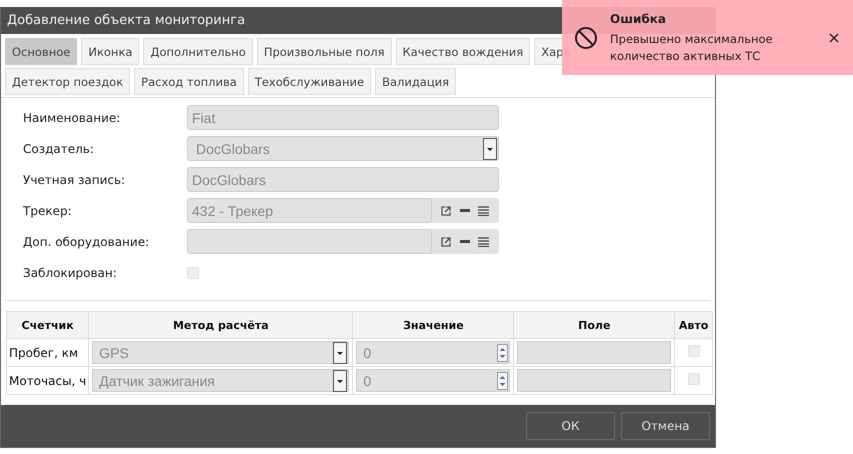  I want to click on toast-title: Ошибка, so click(638, 19).